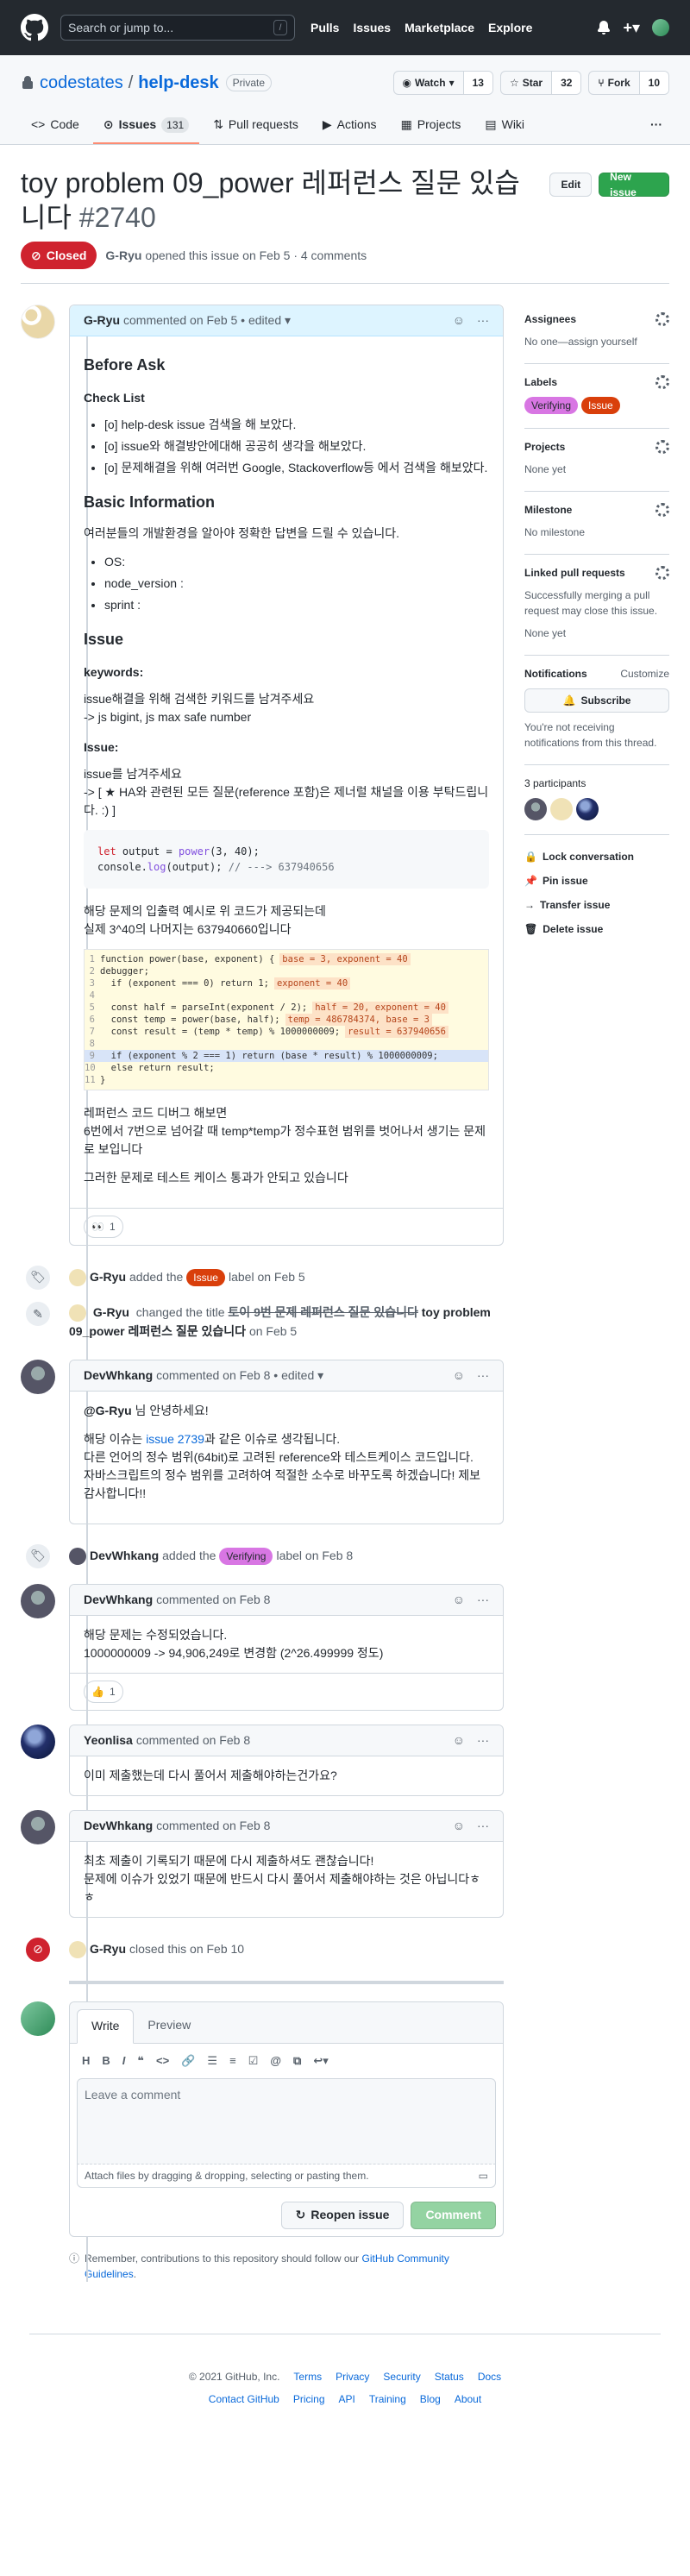 Image resolution: width=690 pixels, height=2576 pixels. Describe the element at coordinates (478, 83) in the screenshot. I see `watch-count: 13` at that location.